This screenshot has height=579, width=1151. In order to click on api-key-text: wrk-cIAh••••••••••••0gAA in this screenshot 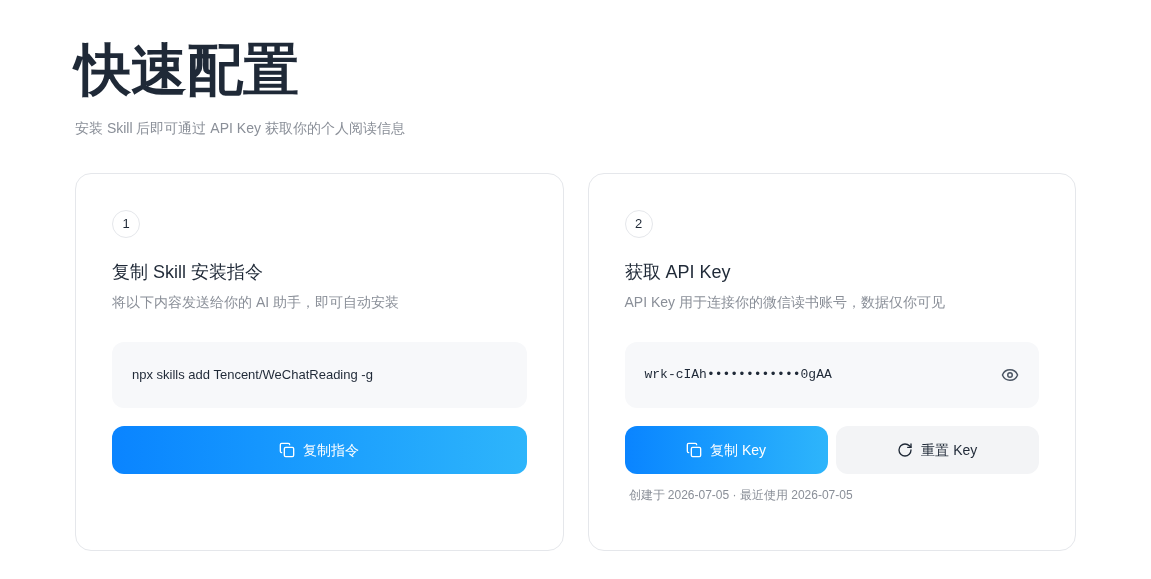, I will do `click(738, 375)`.